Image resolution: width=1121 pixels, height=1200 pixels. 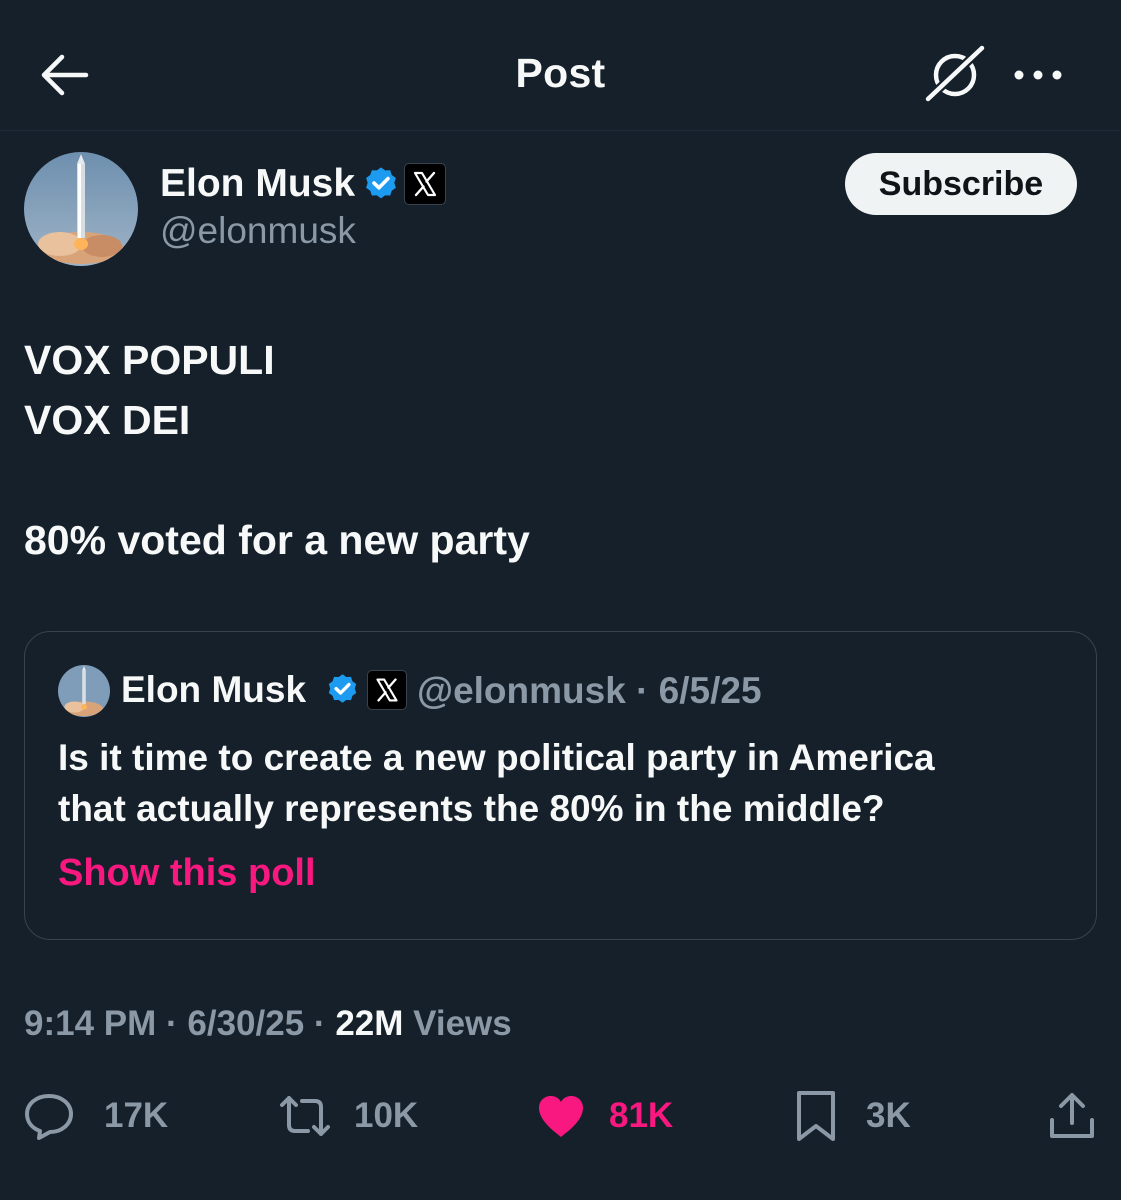 I want to click on quoted-handle-date: @elonmusk · 6/5/25, so click(x=589, y=690).